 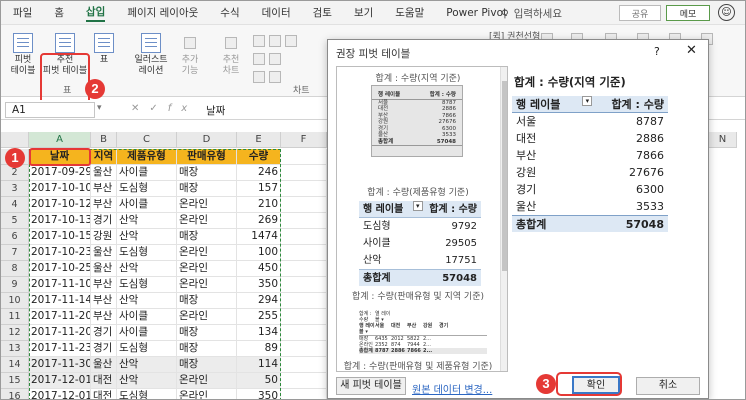 What do you see at coordinates (104, 49) in the screenshot?
I see `table-button: 표` at bounding box center [104, 49].